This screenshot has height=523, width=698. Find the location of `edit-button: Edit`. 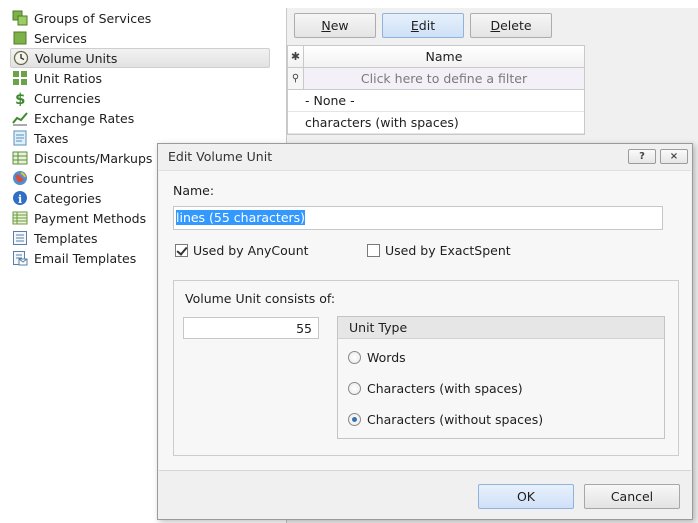

edit-button: Edit is located at coordinates (423, 25).